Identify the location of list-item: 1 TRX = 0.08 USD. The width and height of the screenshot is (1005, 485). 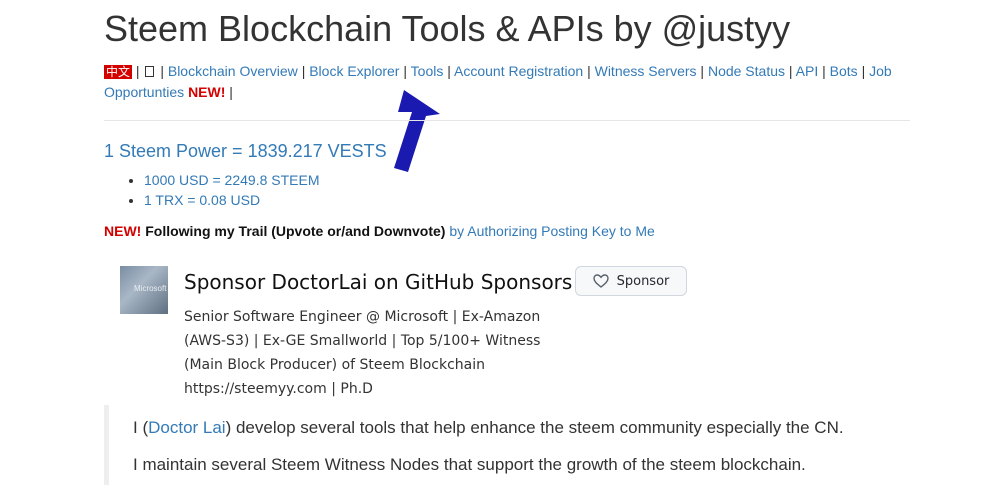
(232, 200).